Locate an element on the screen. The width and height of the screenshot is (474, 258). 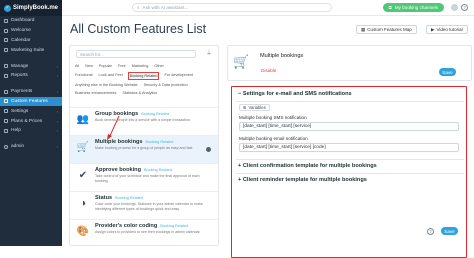
disable-button: Disable is located at coordinates (268, 70).